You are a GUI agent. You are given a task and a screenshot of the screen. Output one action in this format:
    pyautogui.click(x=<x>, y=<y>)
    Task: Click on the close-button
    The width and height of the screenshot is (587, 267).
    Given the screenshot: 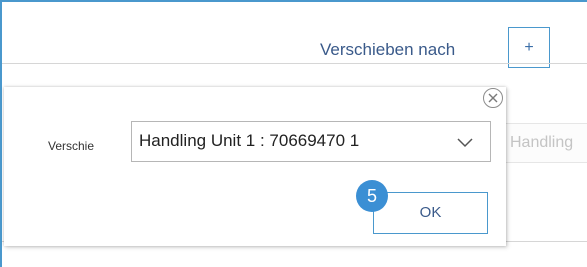 What is the action you would take?
    pyautogui.click(x=493, y=98)
    